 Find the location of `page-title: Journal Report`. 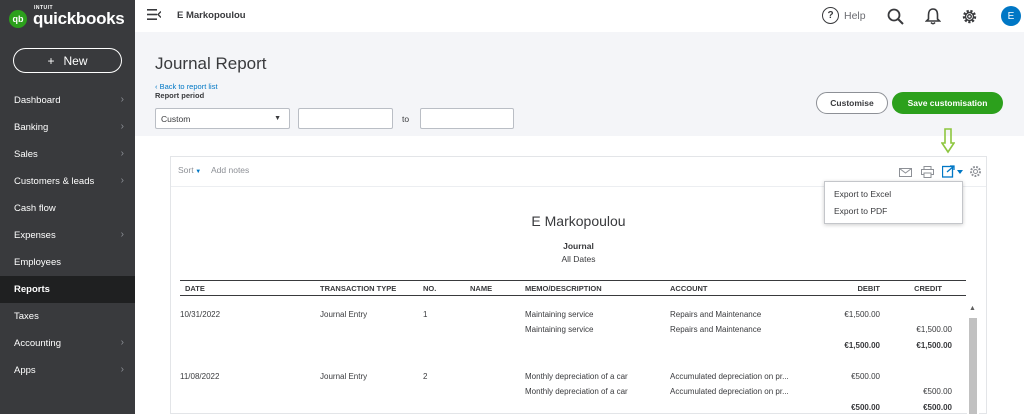

page-title: Journal Report is located at coordinates (211, 63).